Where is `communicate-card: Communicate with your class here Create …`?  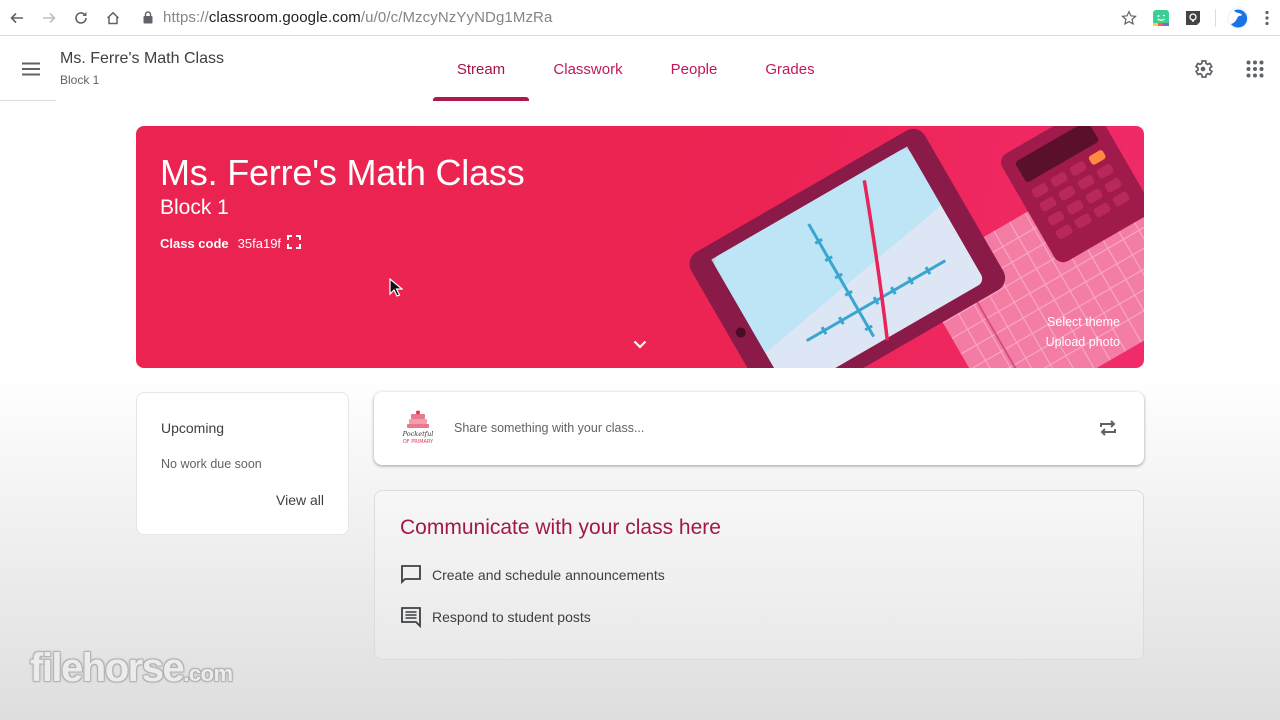
communicate-card: Communicate with your class here Create … is located at coordinates (759, 575).